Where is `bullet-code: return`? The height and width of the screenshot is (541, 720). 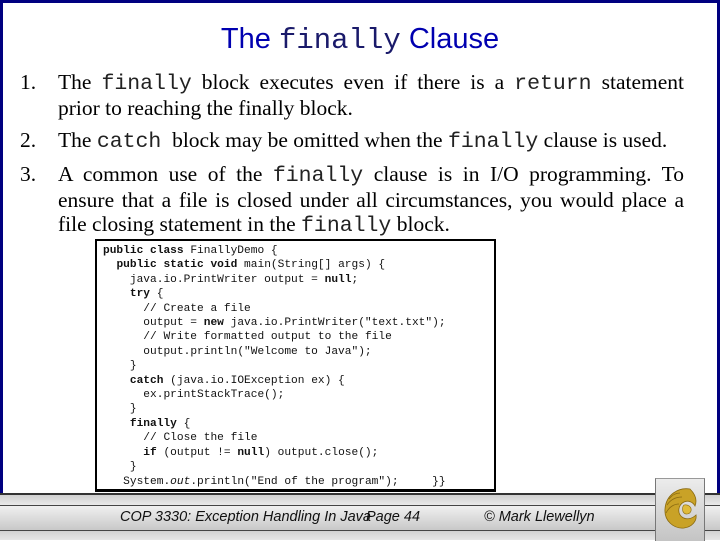 bullet-code: return is located at coordinates (553, 84).